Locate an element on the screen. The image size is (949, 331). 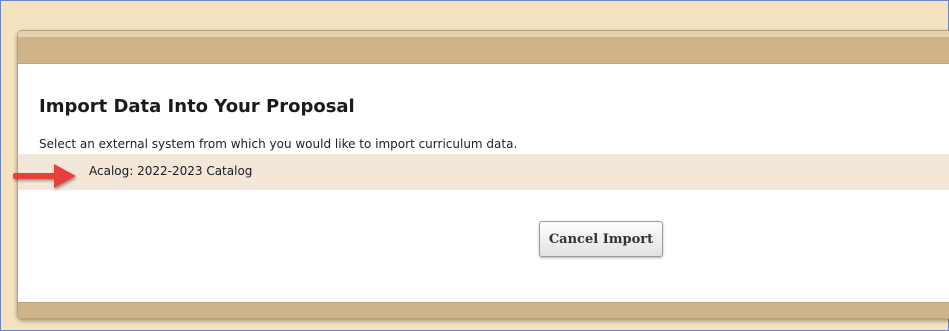
dialog-title: Import Data Into Your Proposal is located at coordinates (197, 106).